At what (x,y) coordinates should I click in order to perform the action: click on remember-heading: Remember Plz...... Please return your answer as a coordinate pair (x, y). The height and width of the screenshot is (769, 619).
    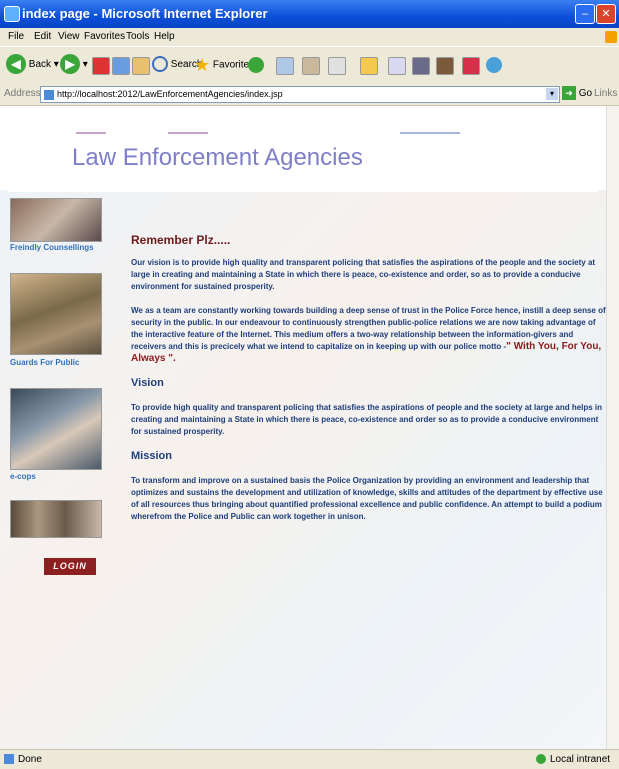
    Looking at the image, I should click on (181, 240).